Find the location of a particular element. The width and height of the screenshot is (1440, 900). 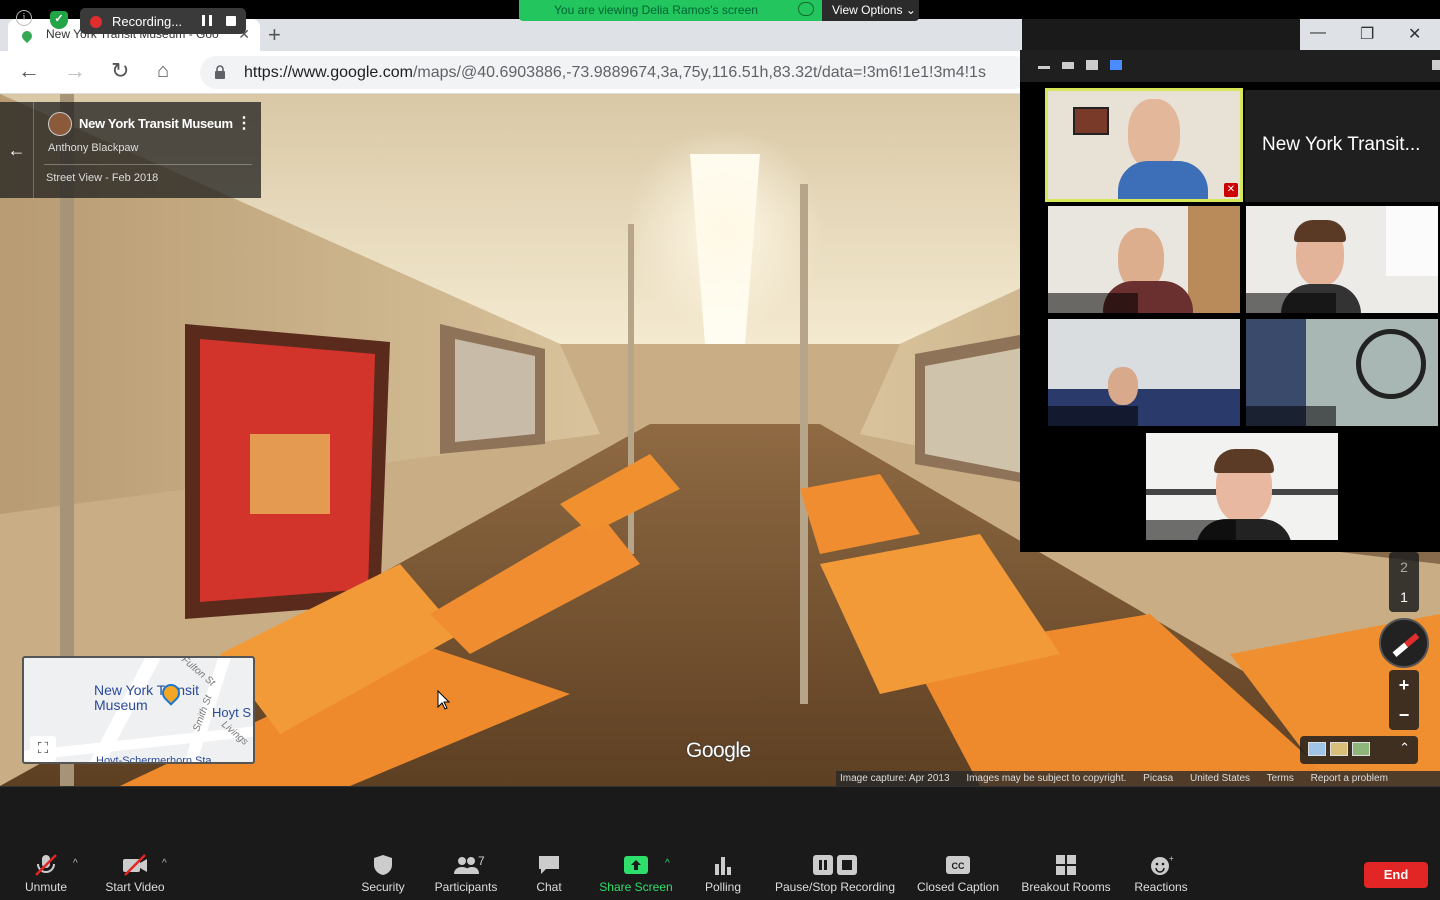

end-meeting-button: End is located at coordinates (1396, 875).